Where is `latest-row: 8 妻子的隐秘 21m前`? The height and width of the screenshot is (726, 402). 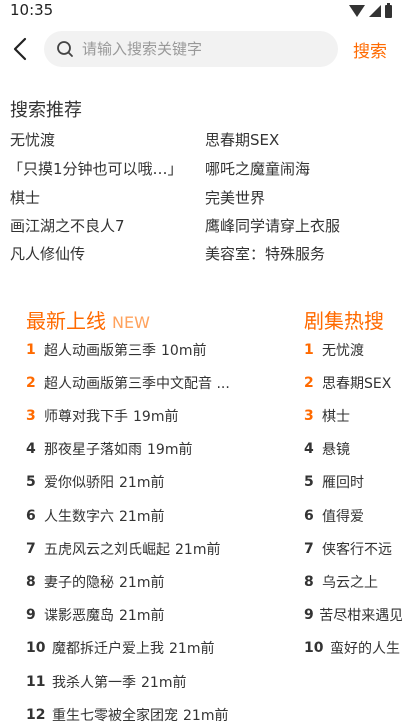
latest-row: 8 妻子的隐秘 21m前 is located at coordinates (142, 582).